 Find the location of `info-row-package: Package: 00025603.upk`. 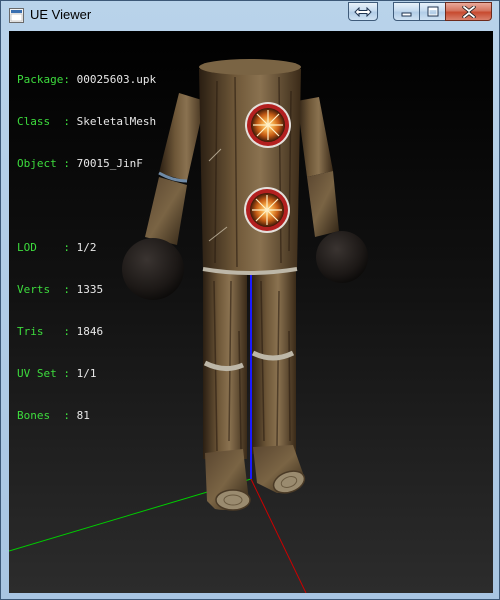

info-row-package: Package: 00025603.upk is located at coordinates (86, 80).